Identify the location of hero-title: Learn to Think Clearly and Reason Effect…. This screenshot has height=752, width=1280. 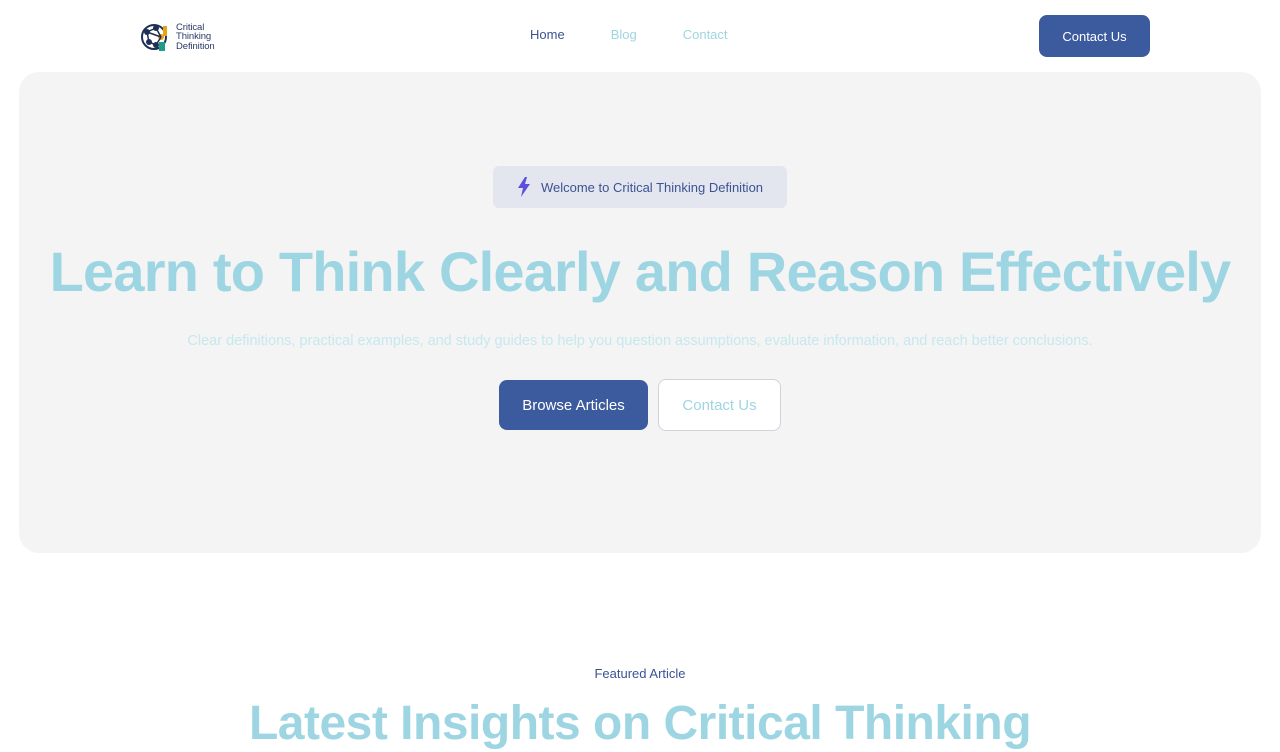
(640, 271).